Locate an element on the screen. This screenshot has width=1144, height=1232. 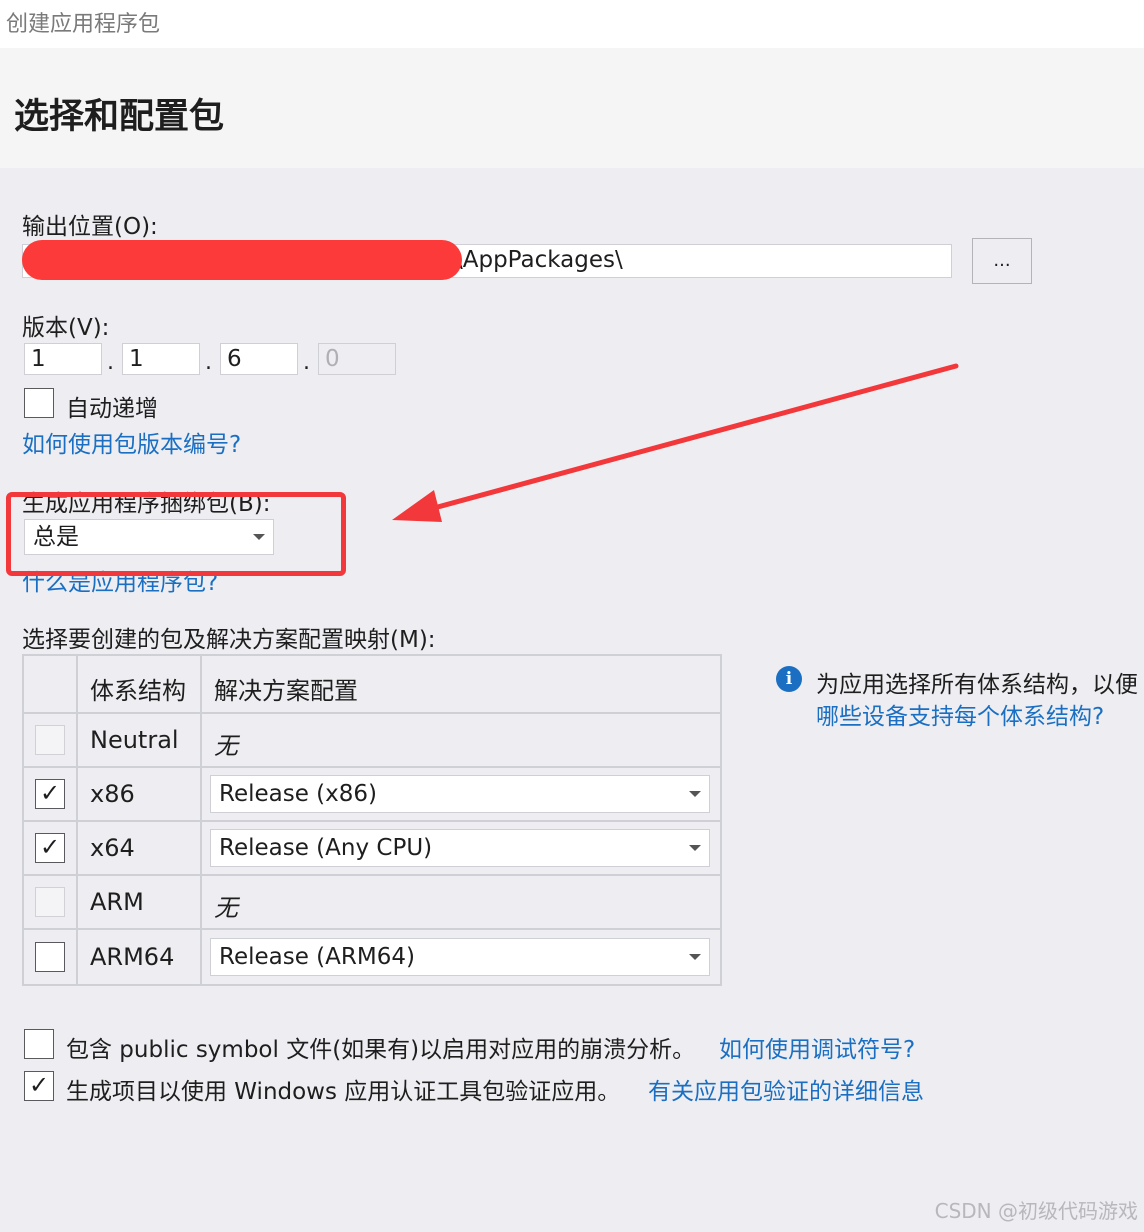
table-row-config-cell: Release (Any CPU) is located at coordinates (461, 848).